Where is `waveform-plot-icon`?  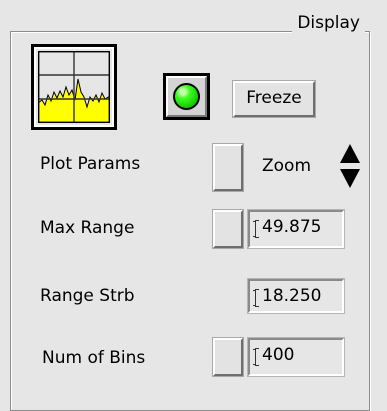 waveform-plot-icon is located at coordinates (74, 87).